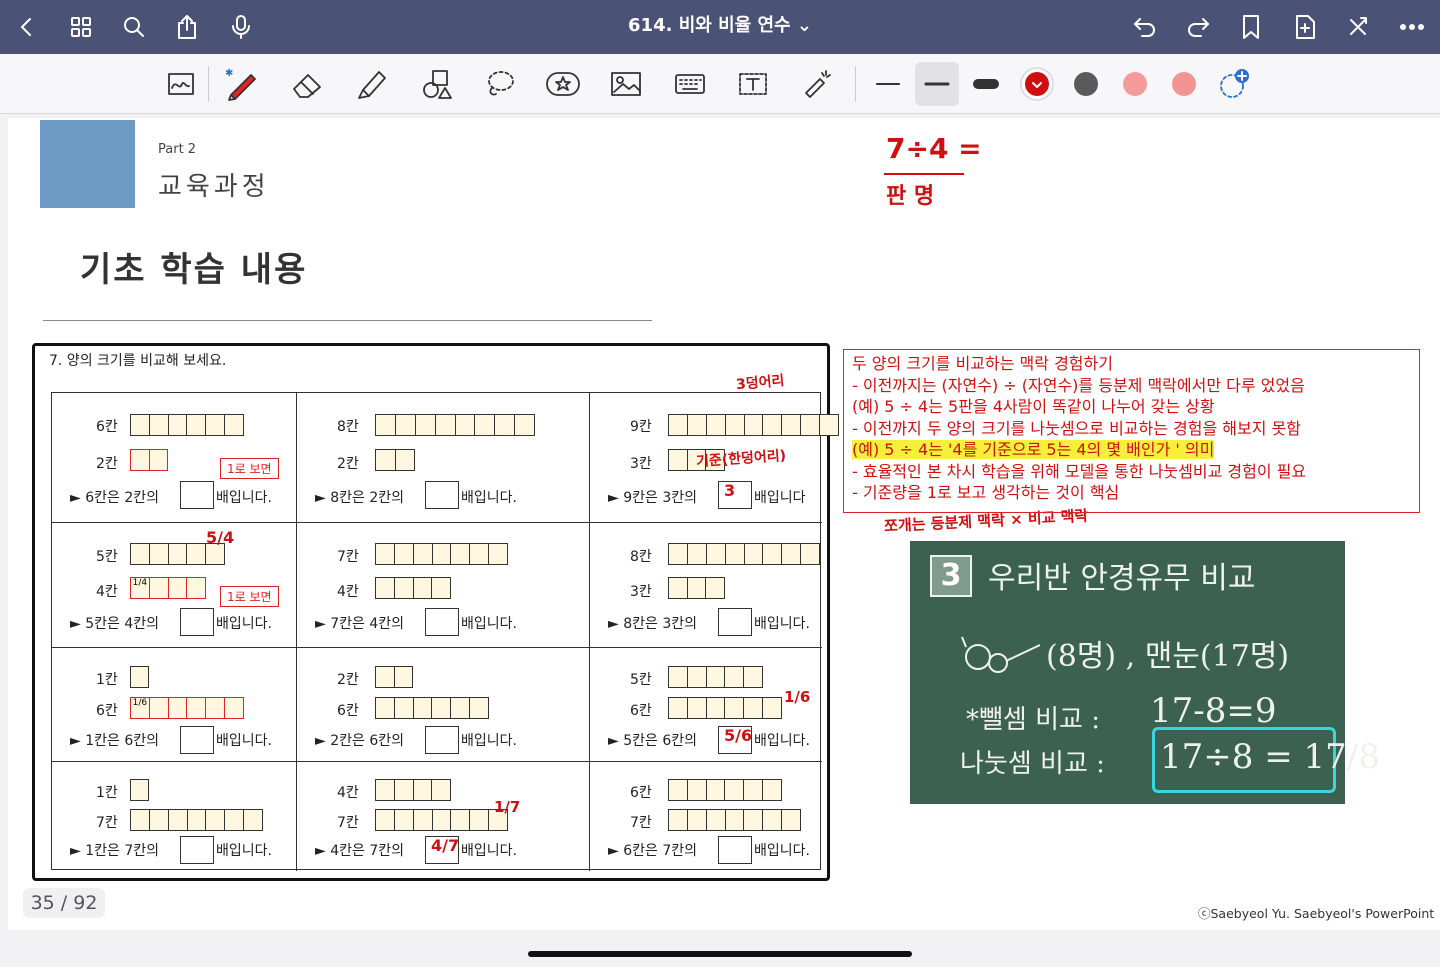  I want to click on shapes-tool-icon, so click(437, 84).